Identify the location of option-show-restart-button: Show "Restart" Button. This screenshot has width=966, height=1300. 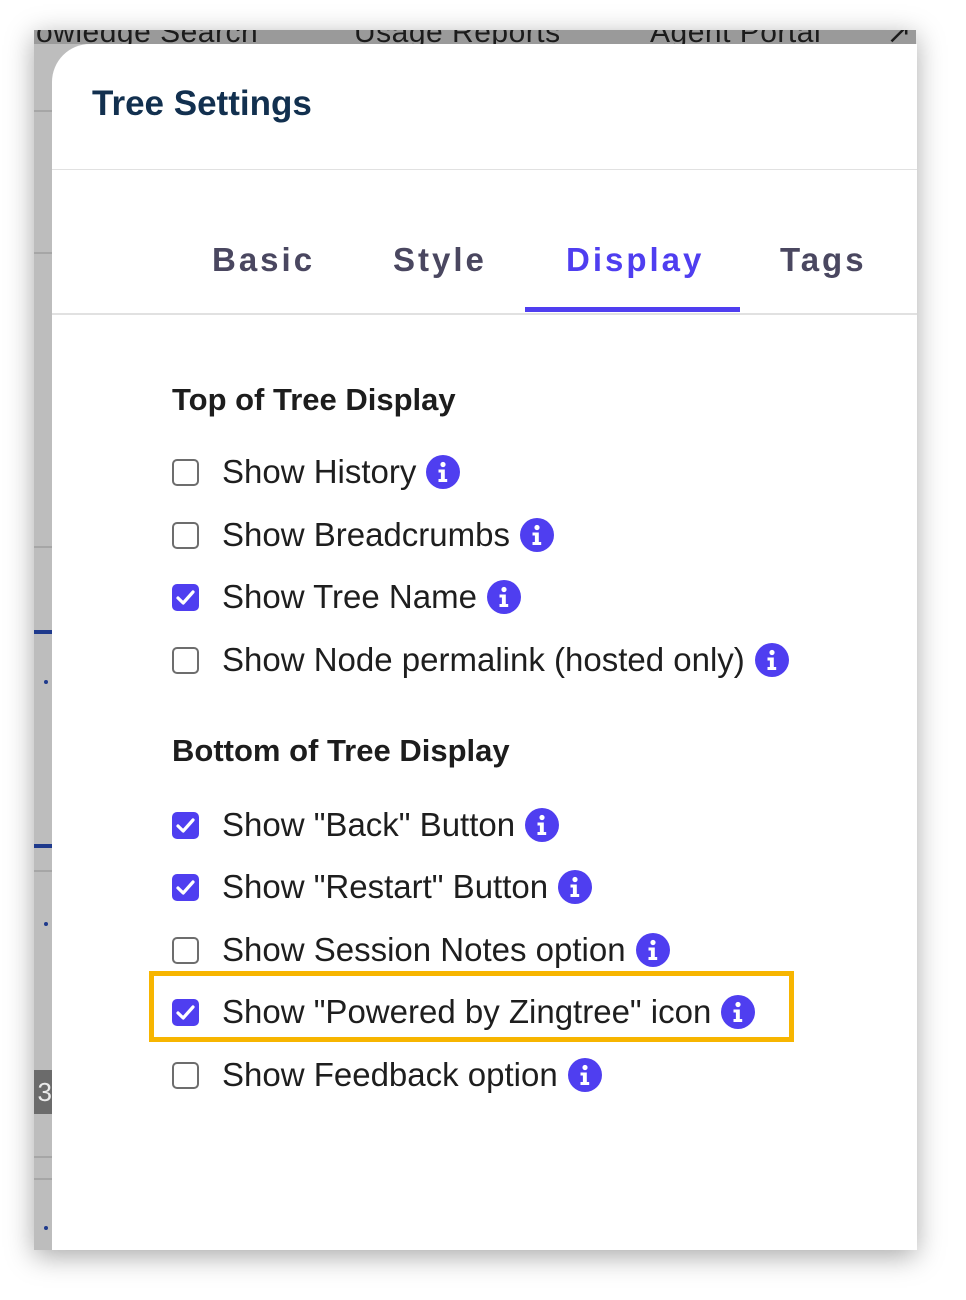
(382, 887).